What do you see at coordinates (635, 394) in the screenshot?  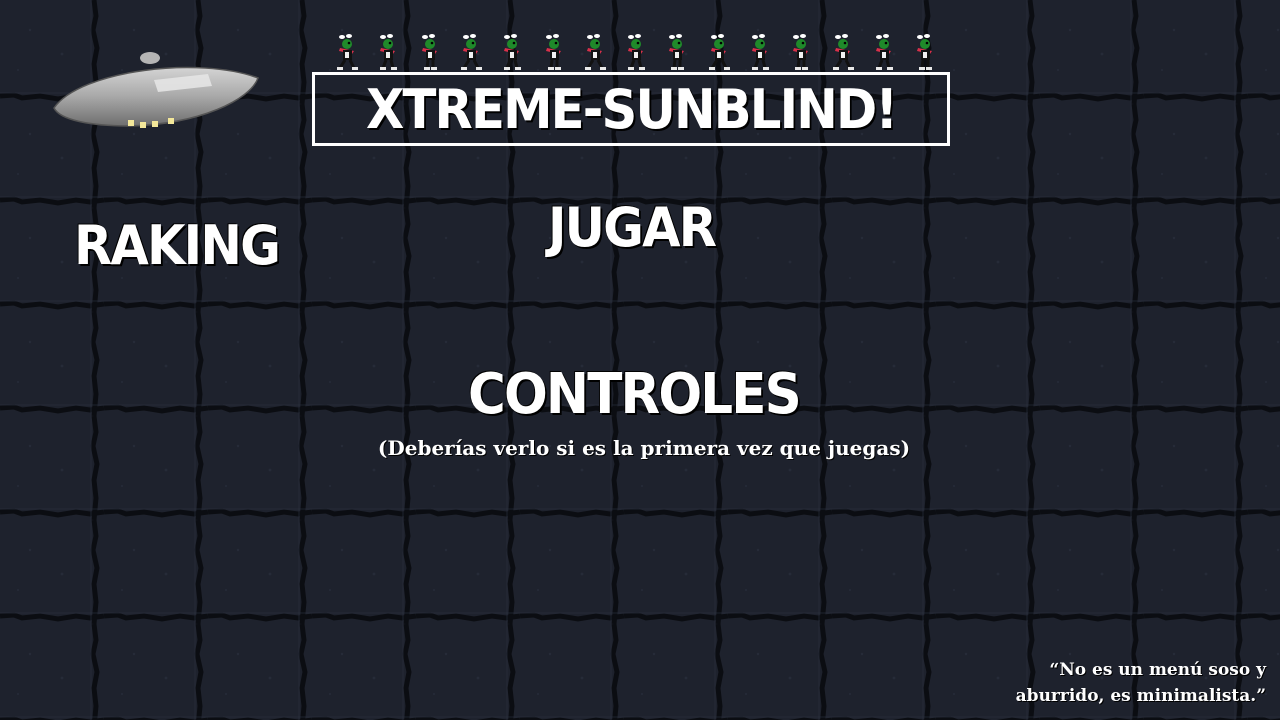 I see `controls-button: CONTROLES` at bounding box center [635, 394].